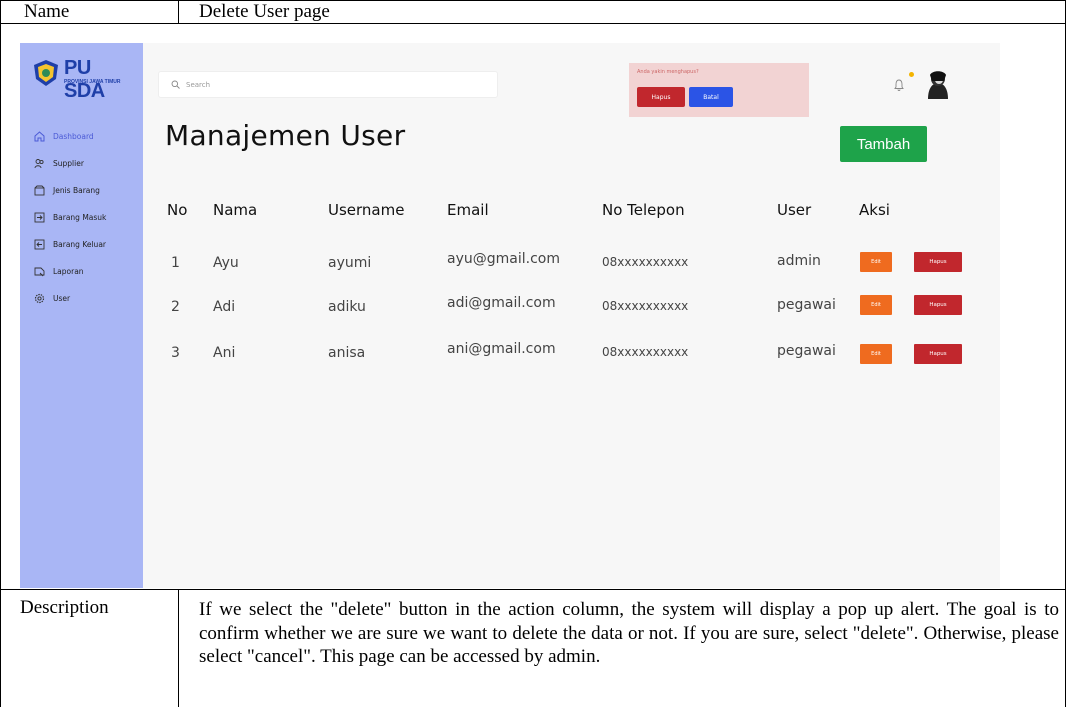 This screenshot has width=1066, height=707. Describe the element at coordinates (874, 210) in the screenshot. I see `column-header-aksi: Aksi` at that location.